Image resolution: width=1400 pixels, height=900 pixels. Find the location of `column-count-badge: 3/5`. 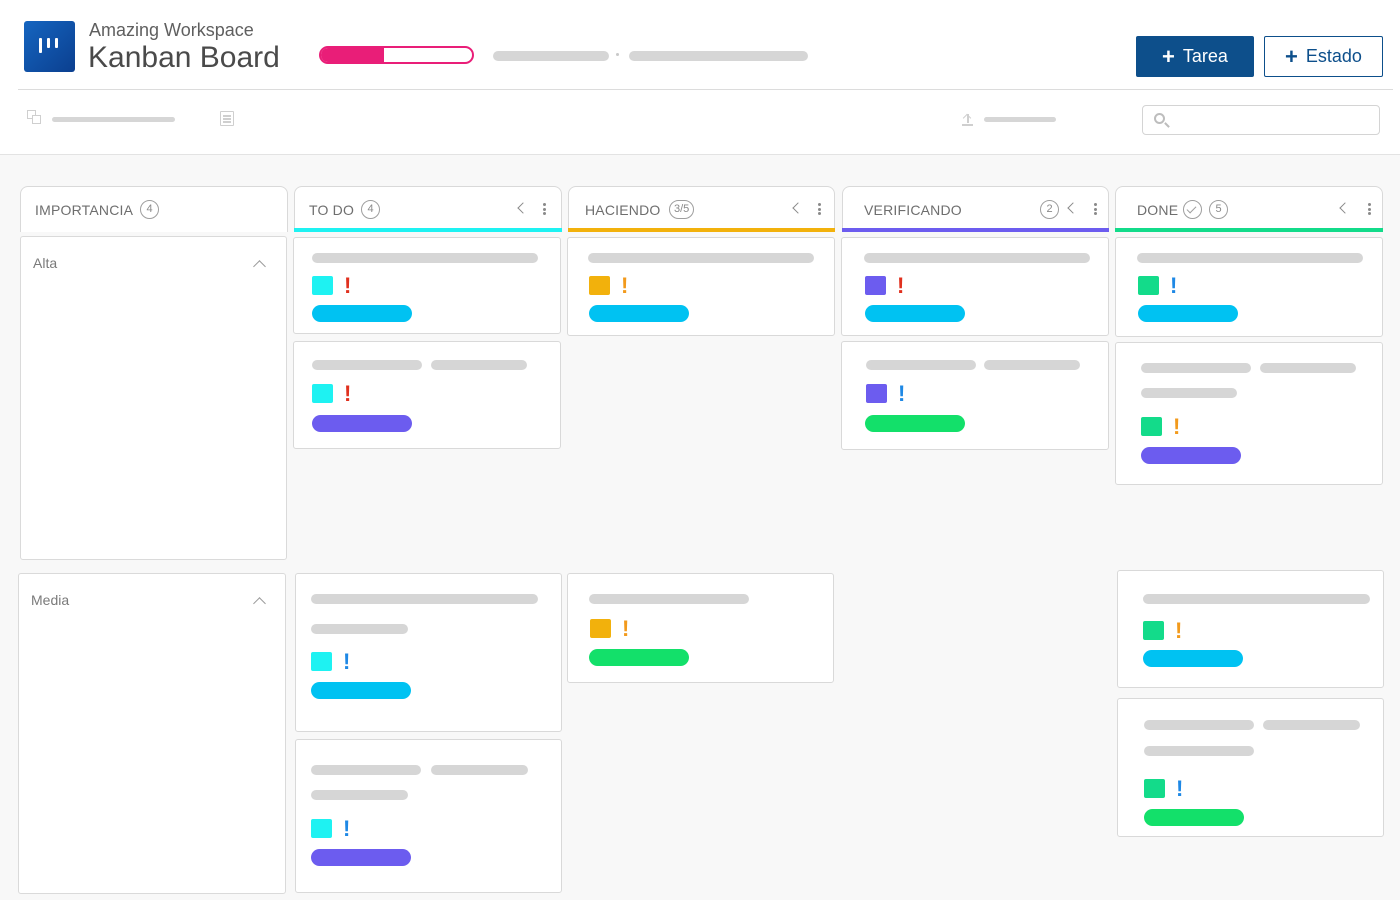

column-count-badge: 3/5 is located at coordinates (682, 209).